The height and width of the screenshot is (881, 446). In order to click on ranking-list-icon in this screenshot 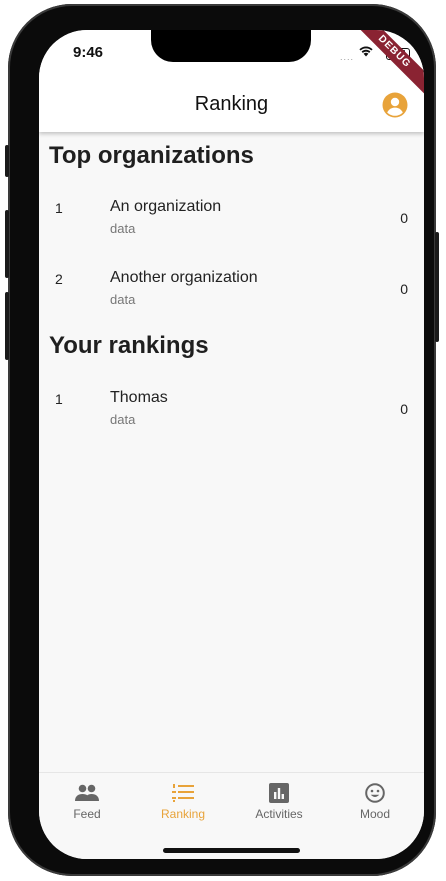, I will do `click(183, 793)`.